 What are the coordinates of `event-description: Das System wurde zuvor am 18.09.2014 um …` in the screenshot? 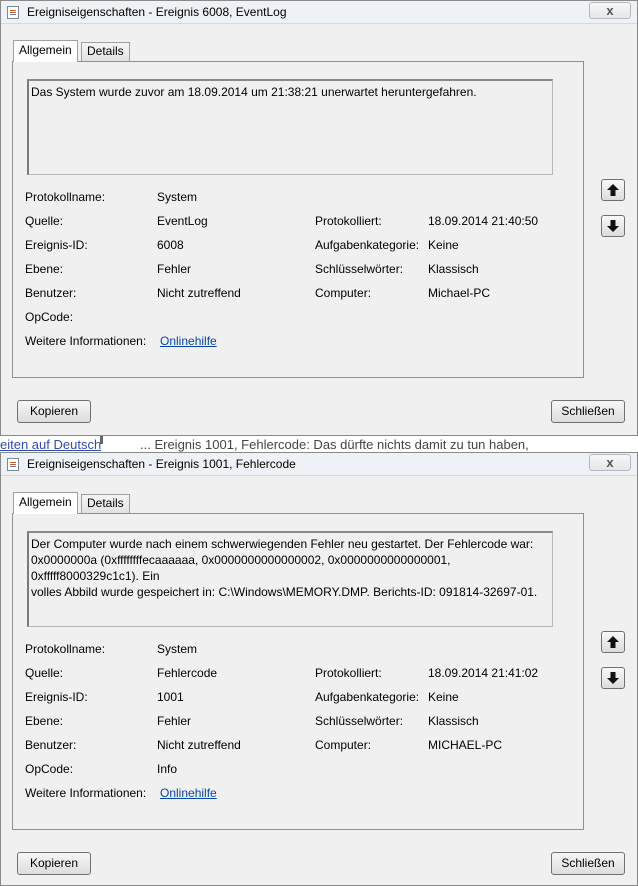 It's located at (290, 127).